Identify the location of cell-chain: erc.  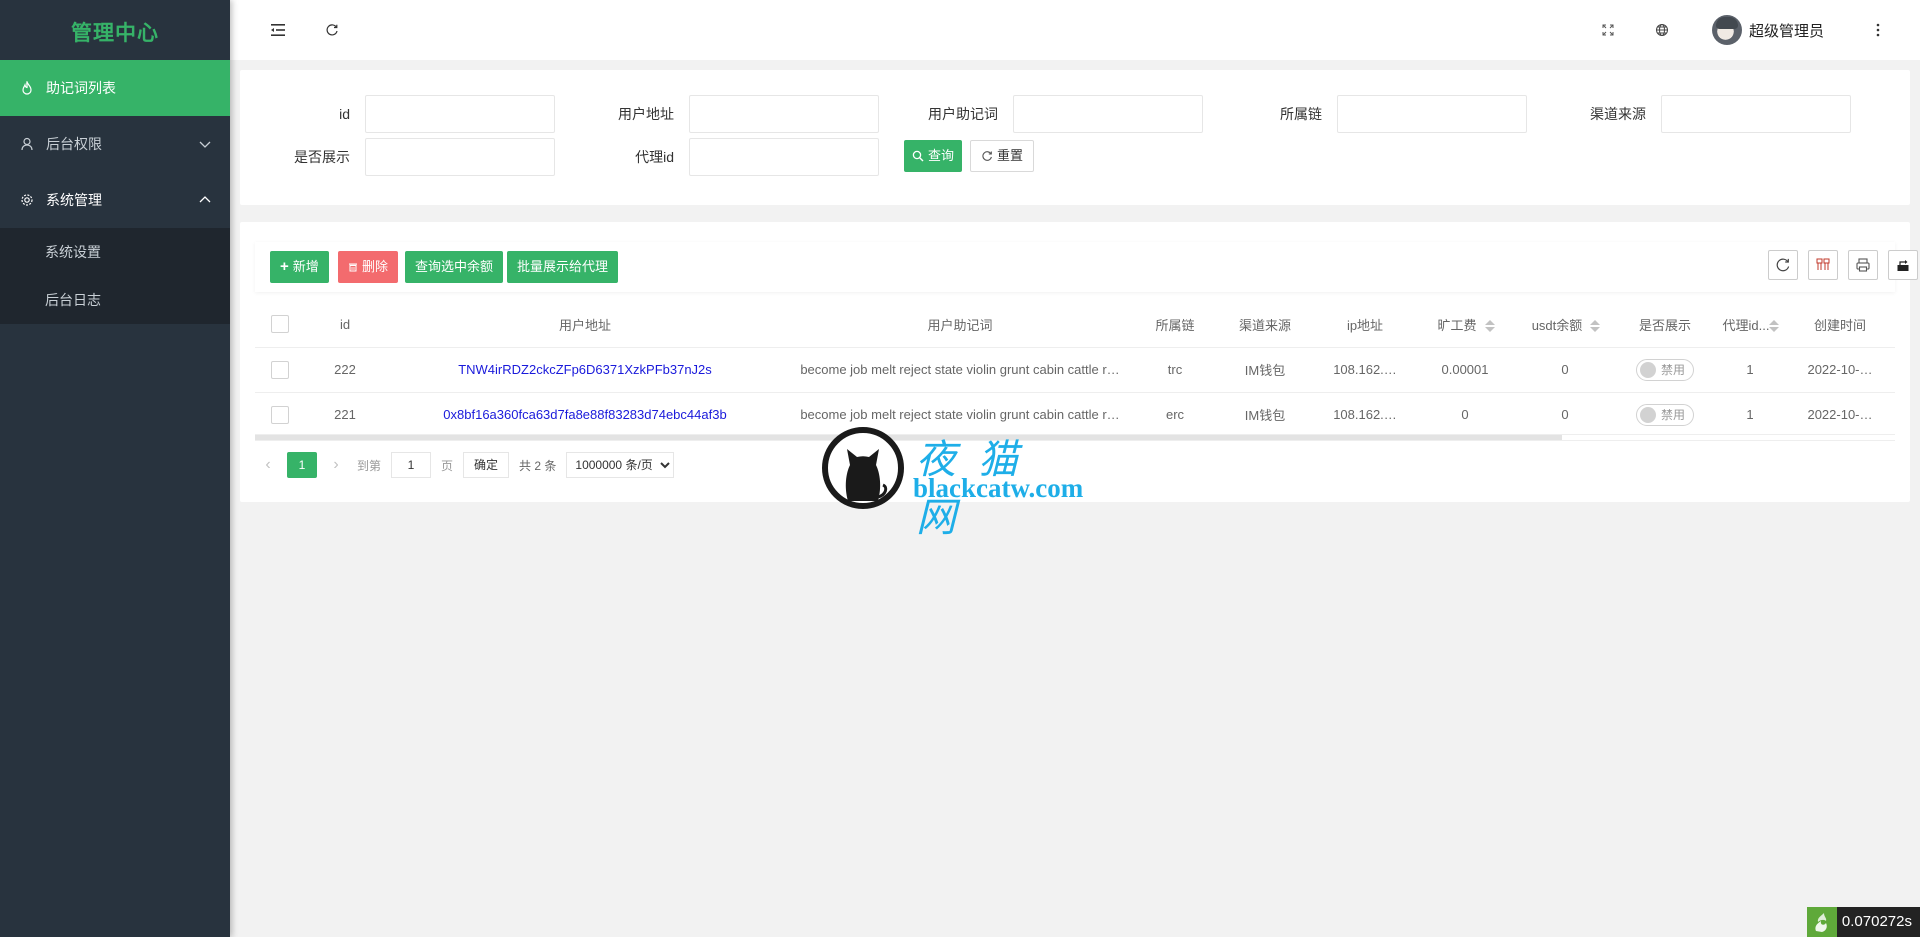
(1175, 415).